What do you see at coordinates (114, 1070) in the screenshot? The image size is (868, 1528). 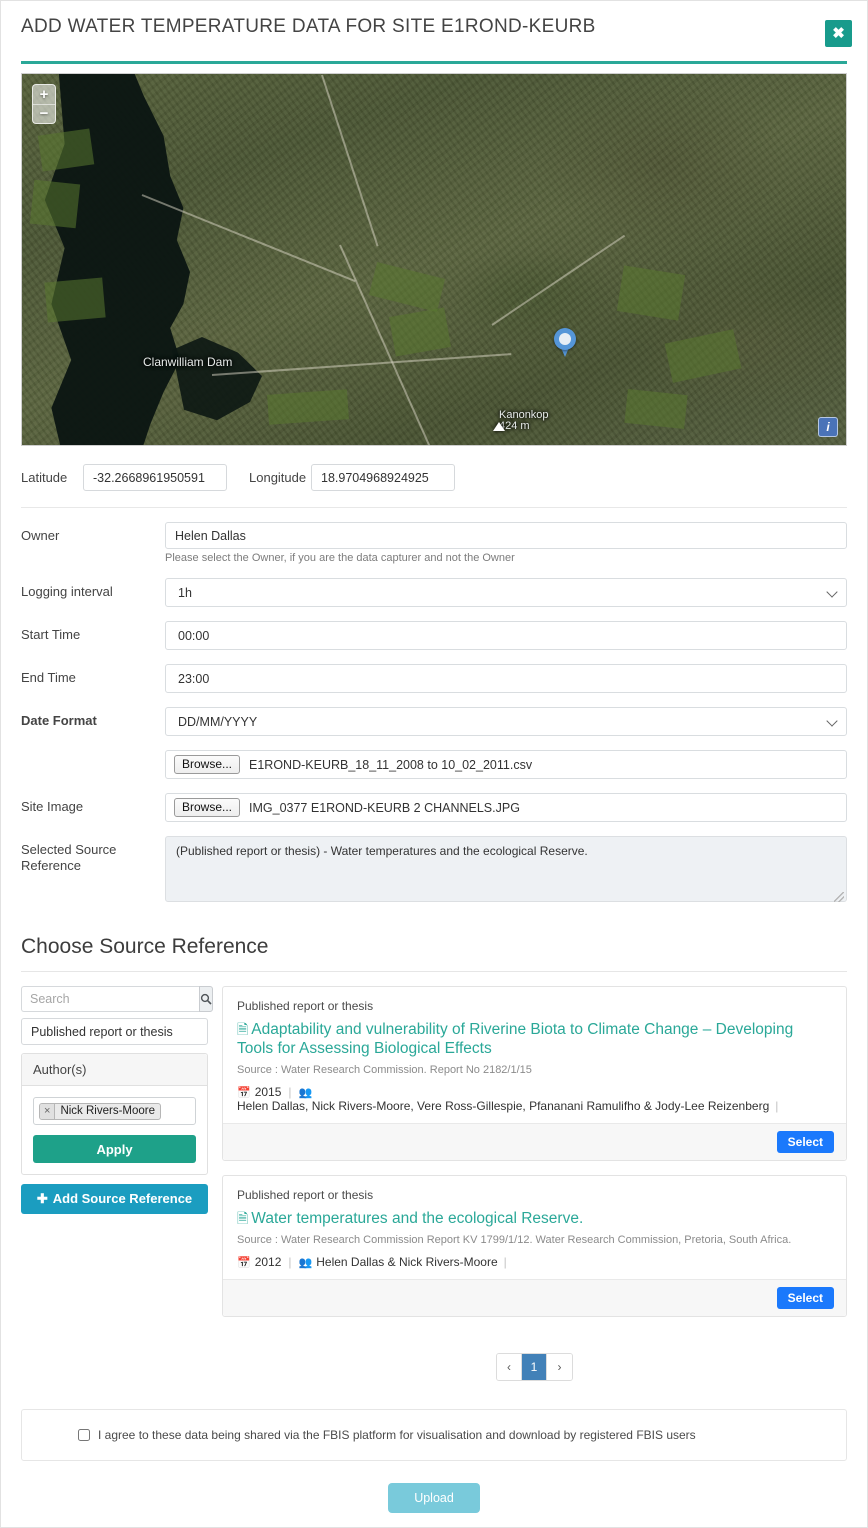 I see `authors-filter-title: Author(s)` at bounding box center [114, 1070].